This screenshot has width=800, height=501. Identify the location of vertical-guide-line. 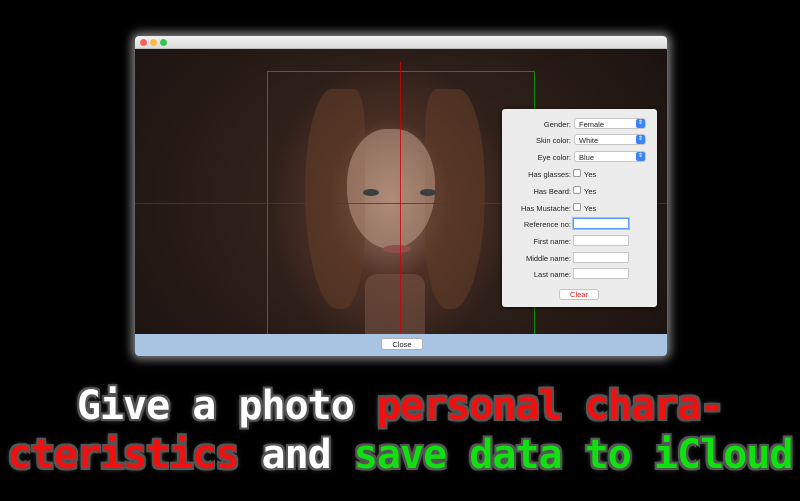
(400, 204).